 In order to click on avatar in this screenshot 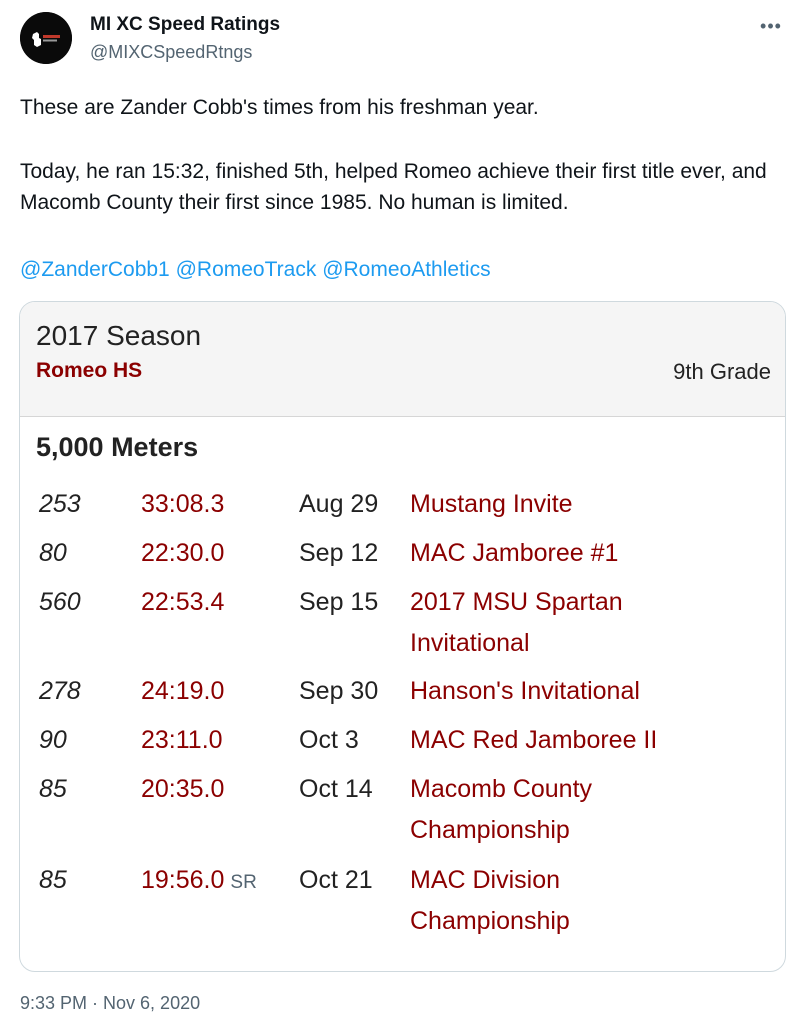, I will do `click(46, 38)`.